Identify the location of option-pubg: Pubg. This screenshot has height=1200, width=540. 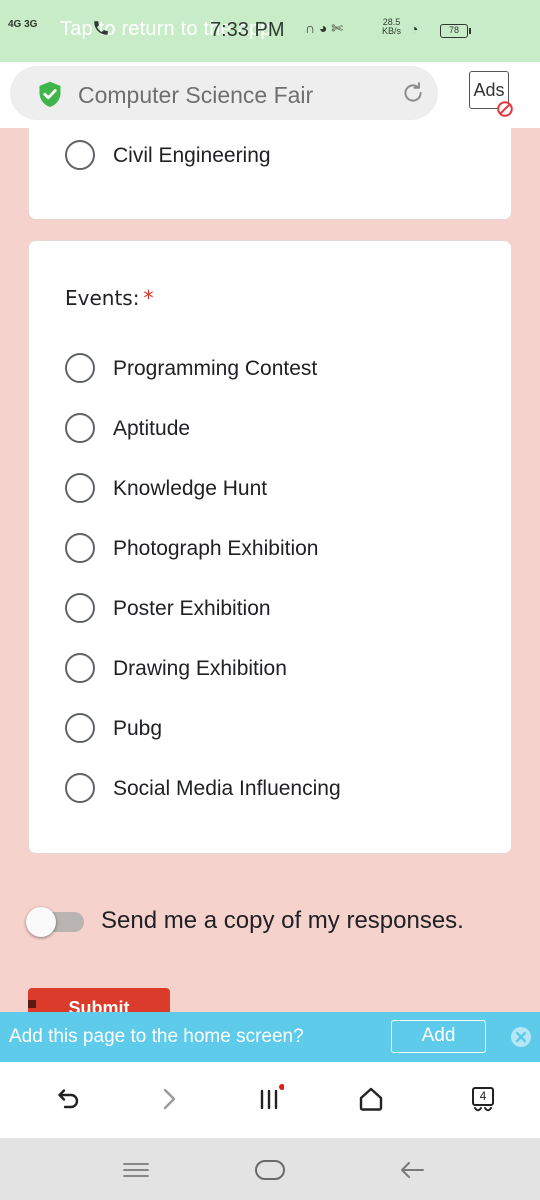
(280, 728).